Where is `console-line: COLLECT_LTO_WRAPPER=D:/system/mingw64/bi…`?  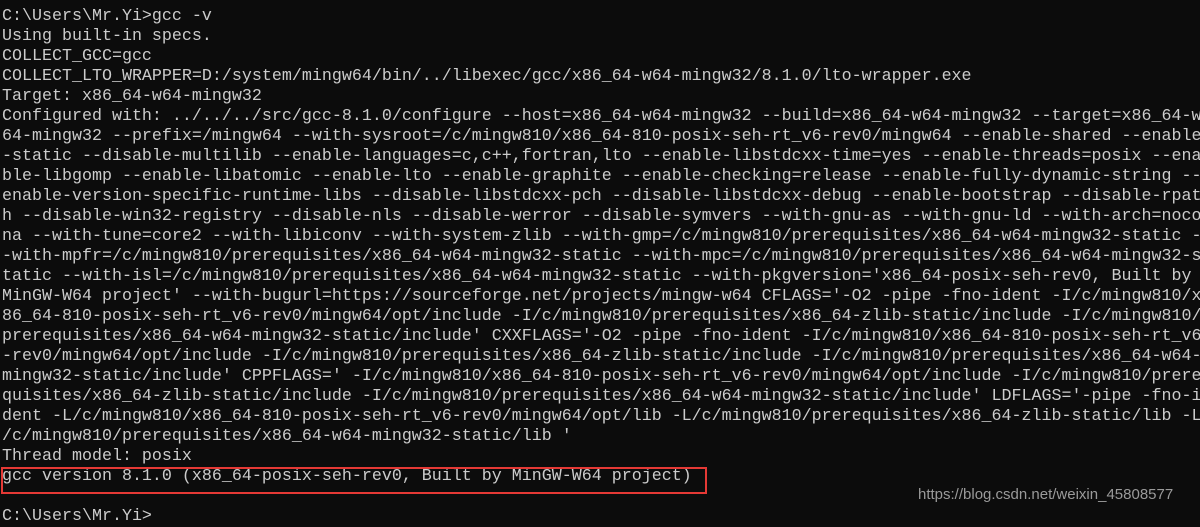
console-line: COLLECT_LTO_WRAPPER=D:/system/mingw64/bi… is located at coordinates (487, 76).